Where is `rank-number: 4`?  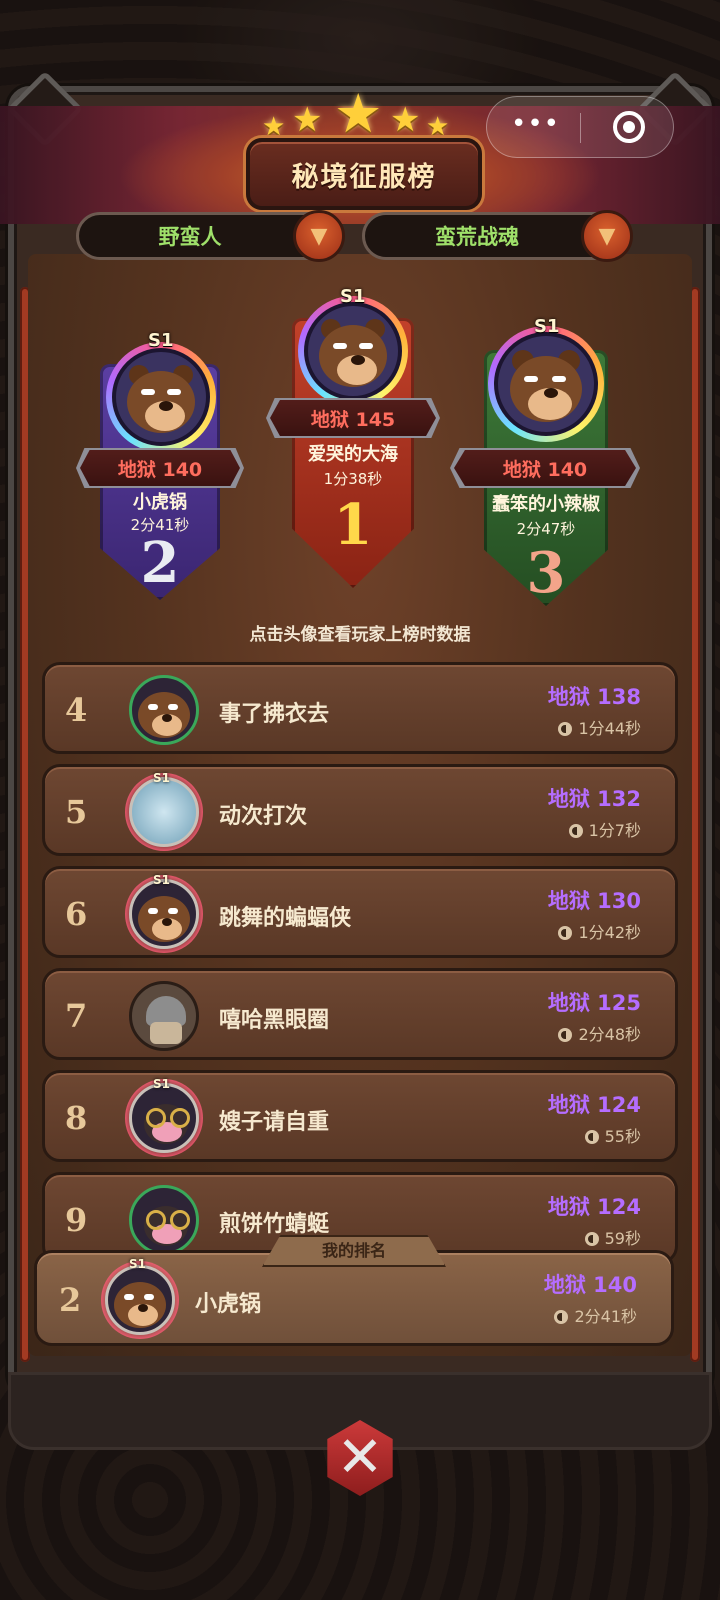 rank-number: 4 is located at coordinates (76, 710).